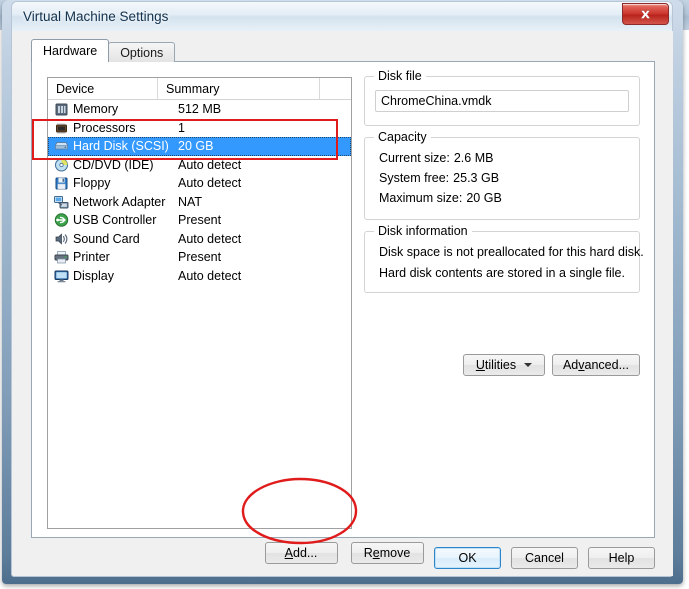 This screenshot has width=689, height=589. I want to click on usb-controller-icon, so click(61, 220).